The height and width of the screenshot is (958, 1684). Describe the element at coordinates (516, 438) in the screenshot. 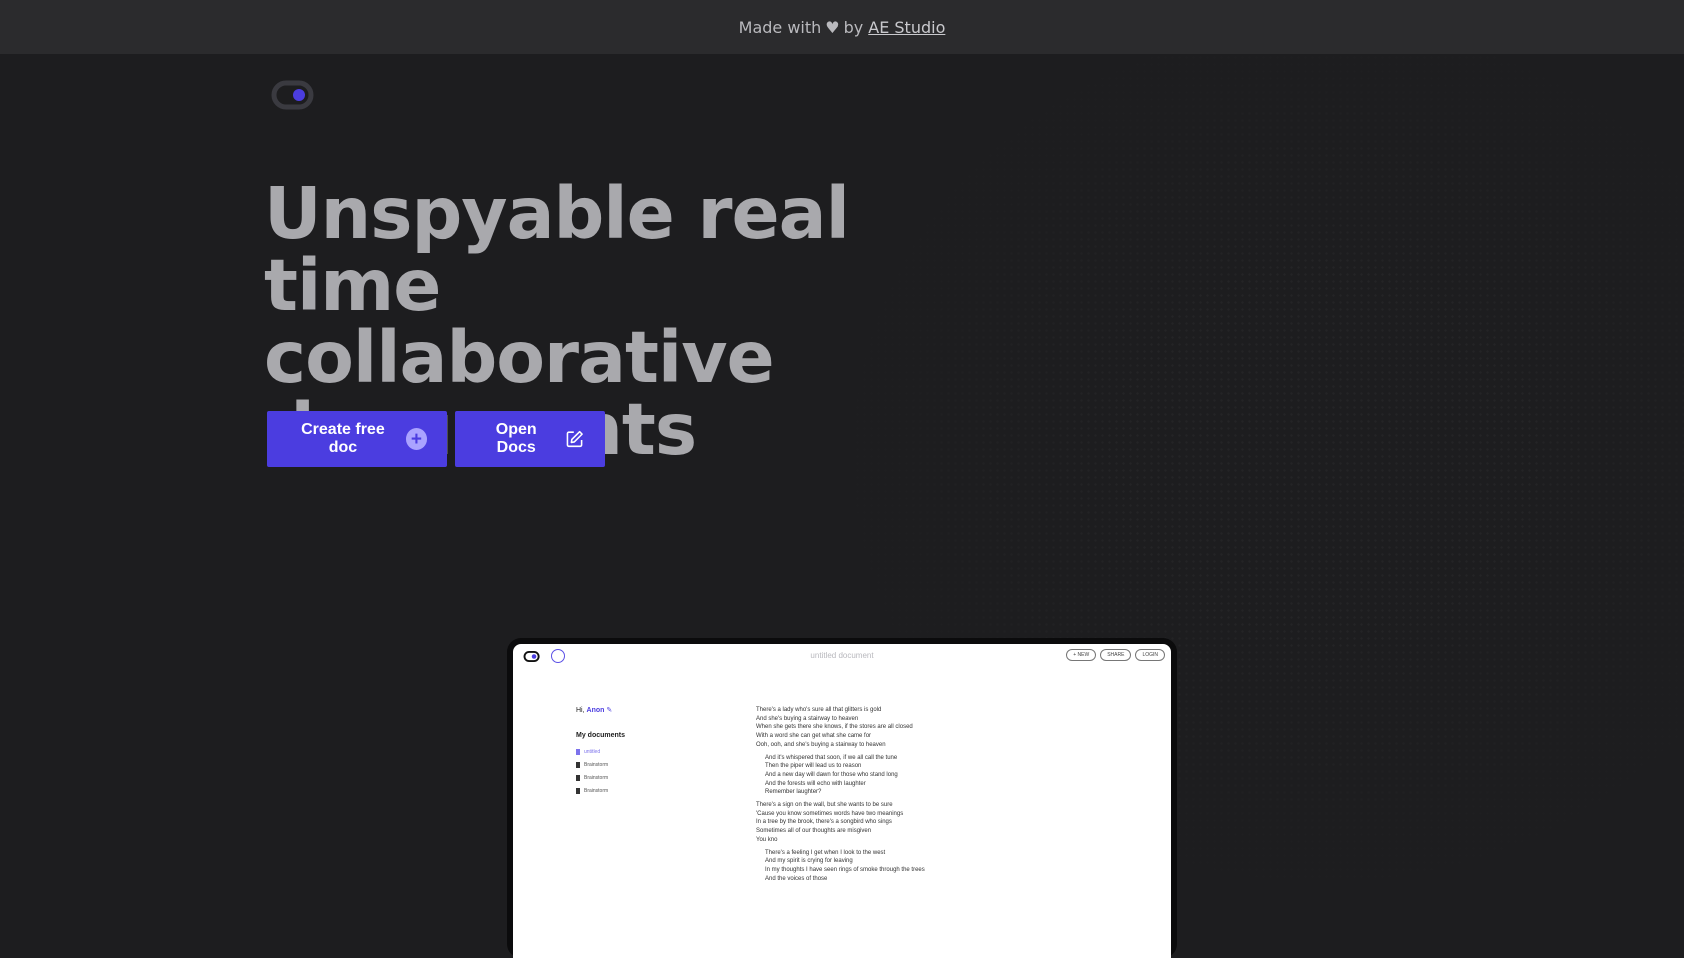

I see `open-button-label: Open Docs` at that location.